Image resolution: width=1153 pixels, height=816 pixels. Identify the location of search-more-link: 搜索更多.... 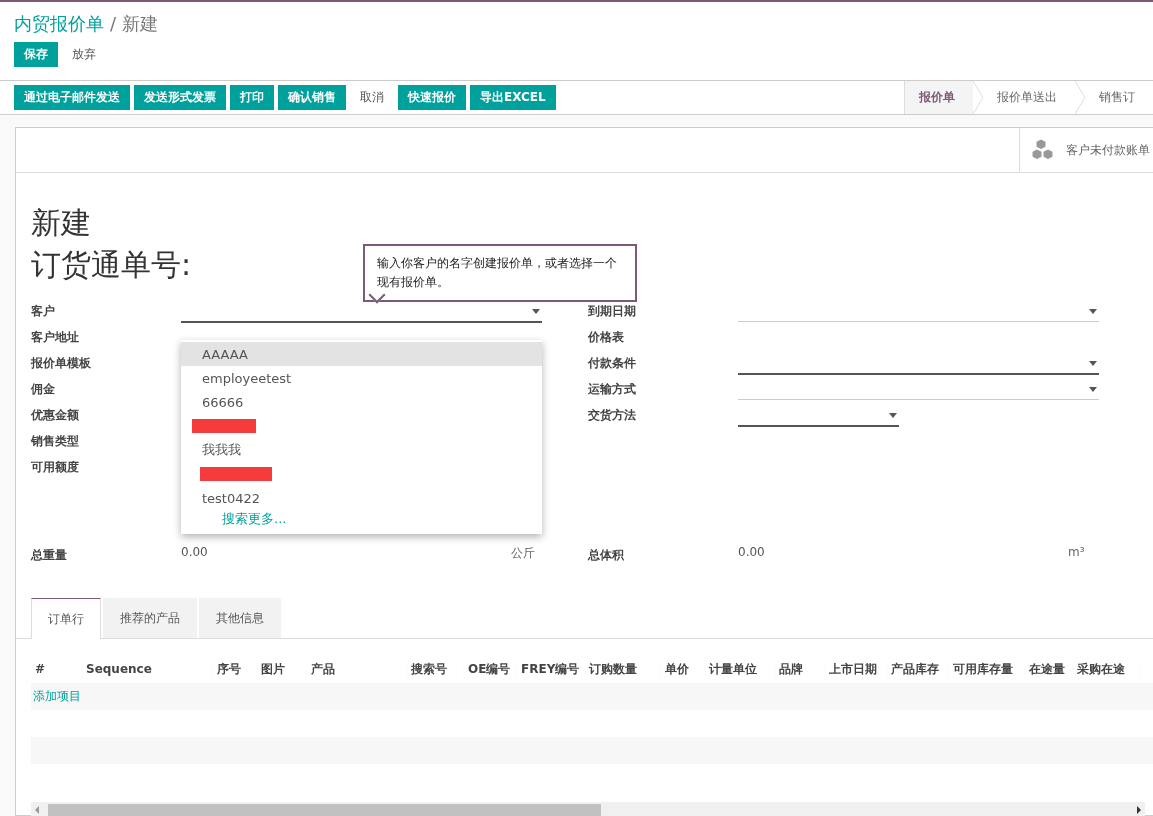
(361, 519).